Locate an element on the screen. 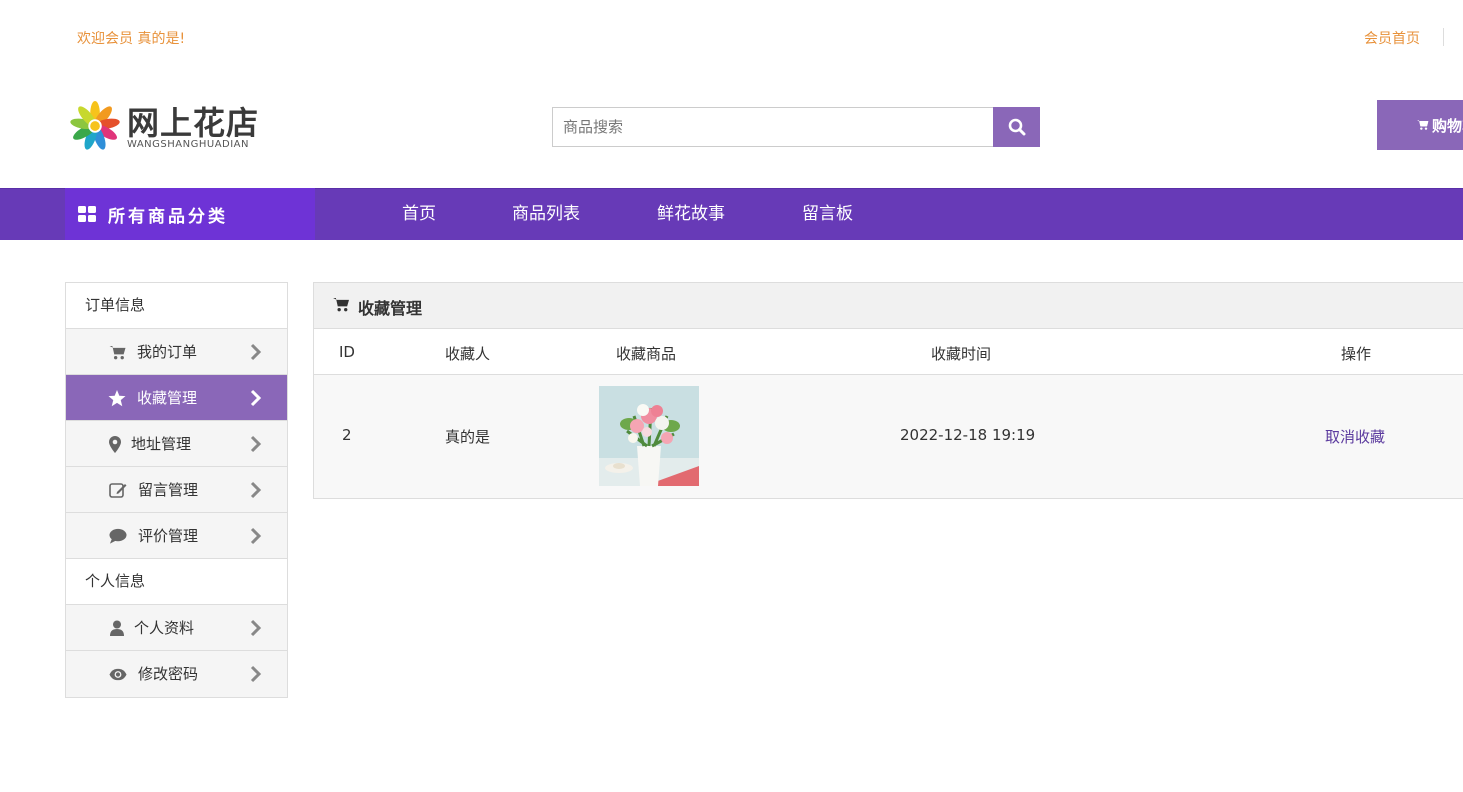 This screenshot has width=1463, height=792. sidebar-section-orders: 订单信息 is located at coordinates (176, 306).